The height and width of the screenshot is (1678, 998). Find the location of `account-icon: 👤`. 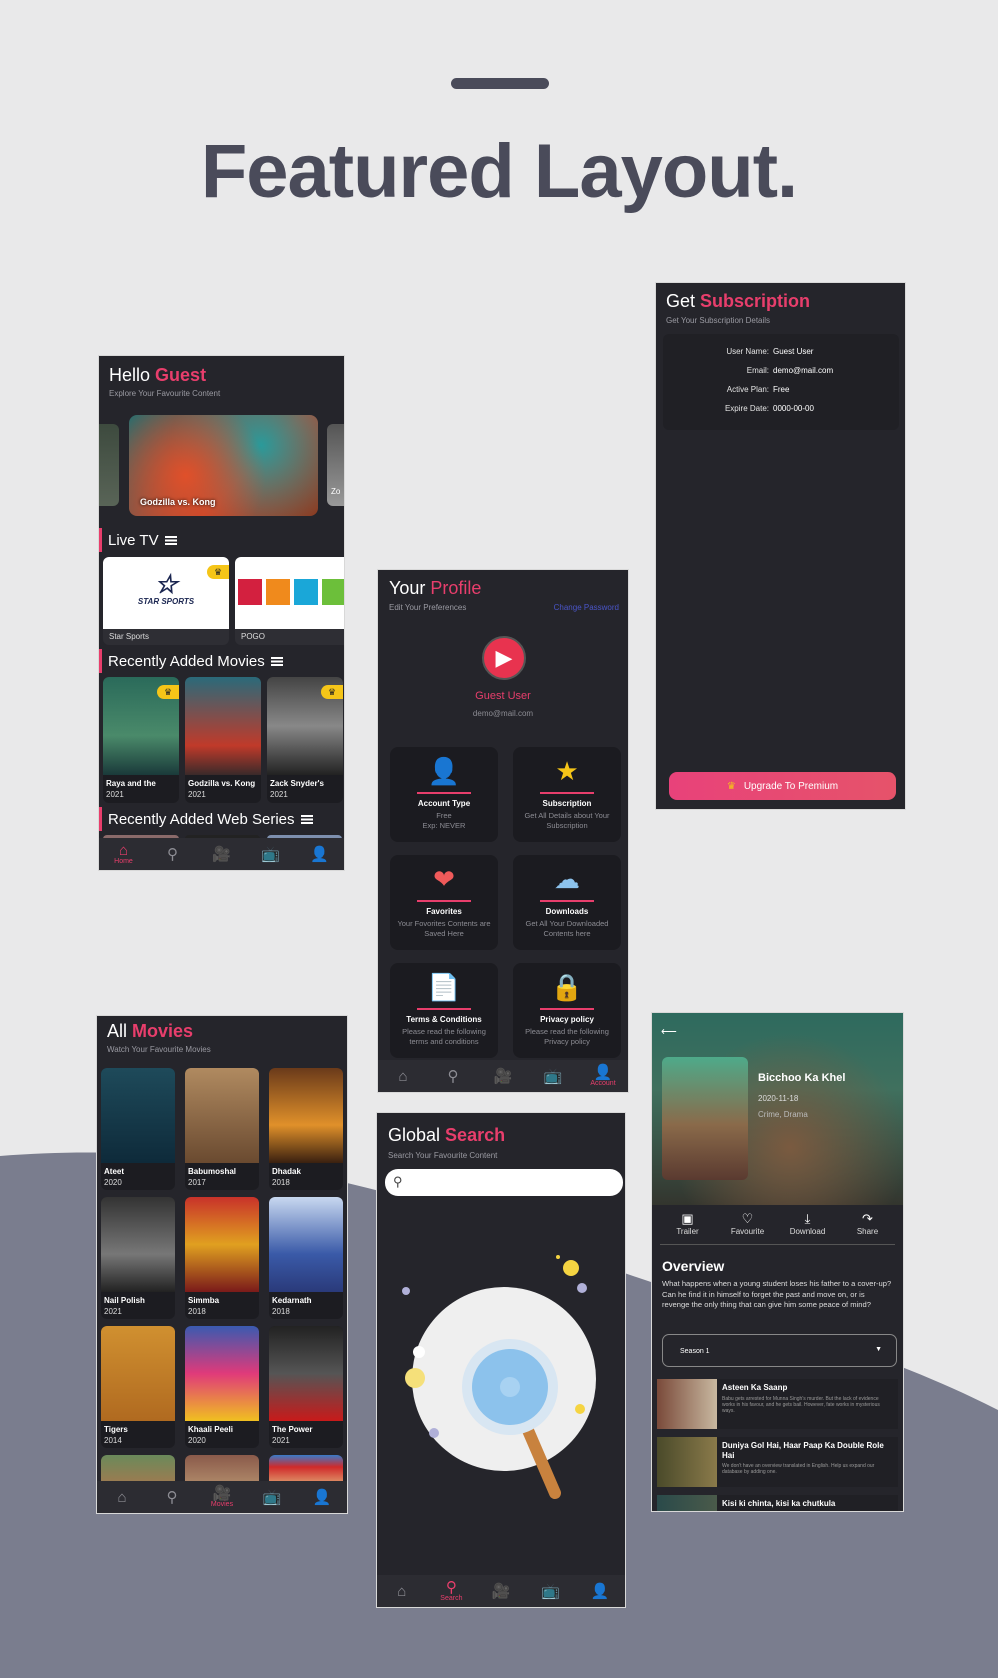

account-icon: 👤 is located at coordinates (600, 1591).